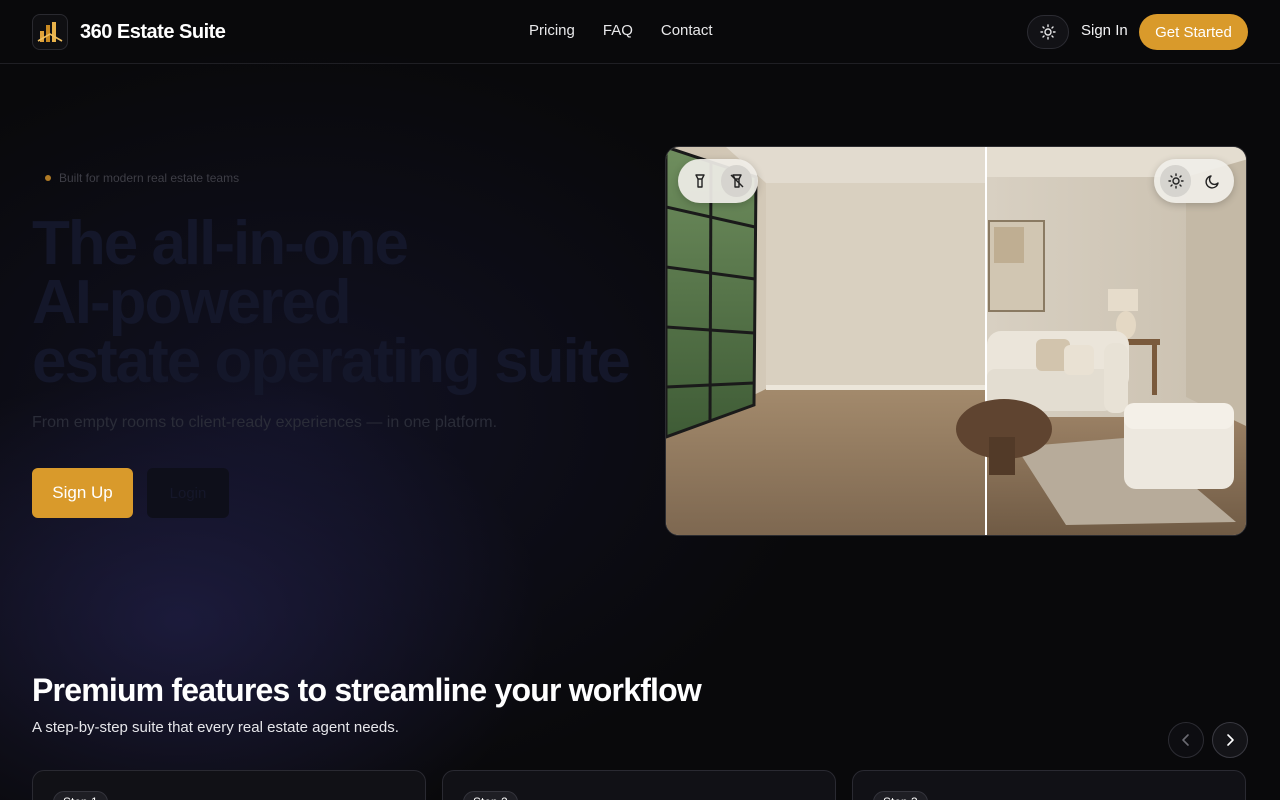 The width and height of the screenshot is (1280, 800). Describe the element at coordinates (1104, 30) in the screenshot. I see `sign-in-link: Sign In` at that location.